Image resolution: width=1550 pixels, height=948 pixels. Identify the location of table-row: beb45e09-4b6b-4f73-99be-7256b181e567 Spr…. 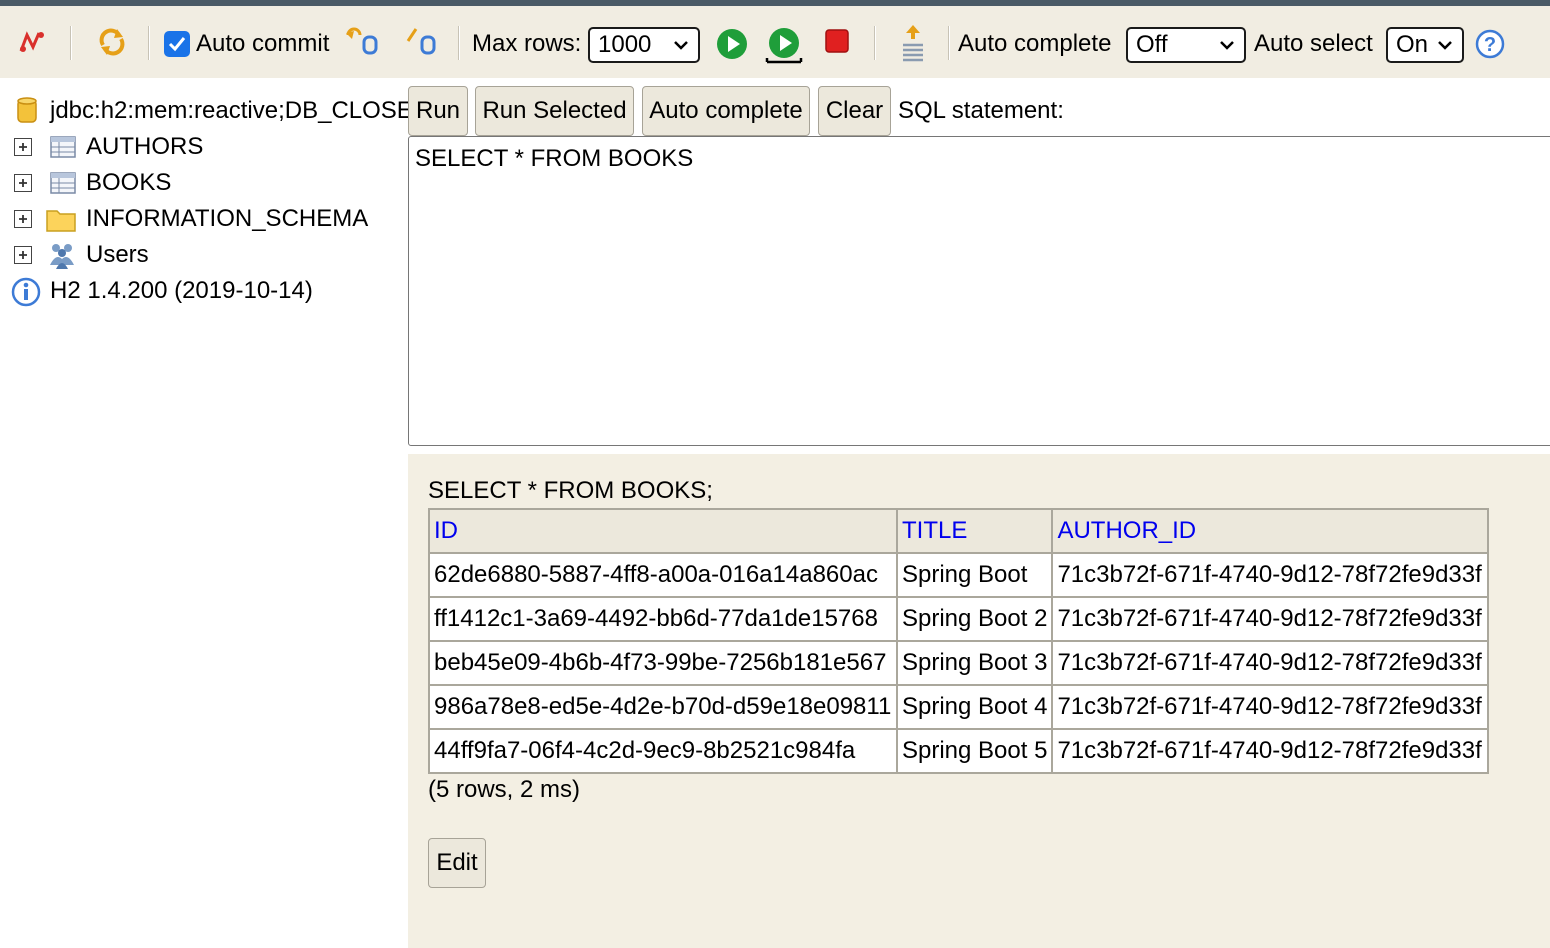
(959, 663).